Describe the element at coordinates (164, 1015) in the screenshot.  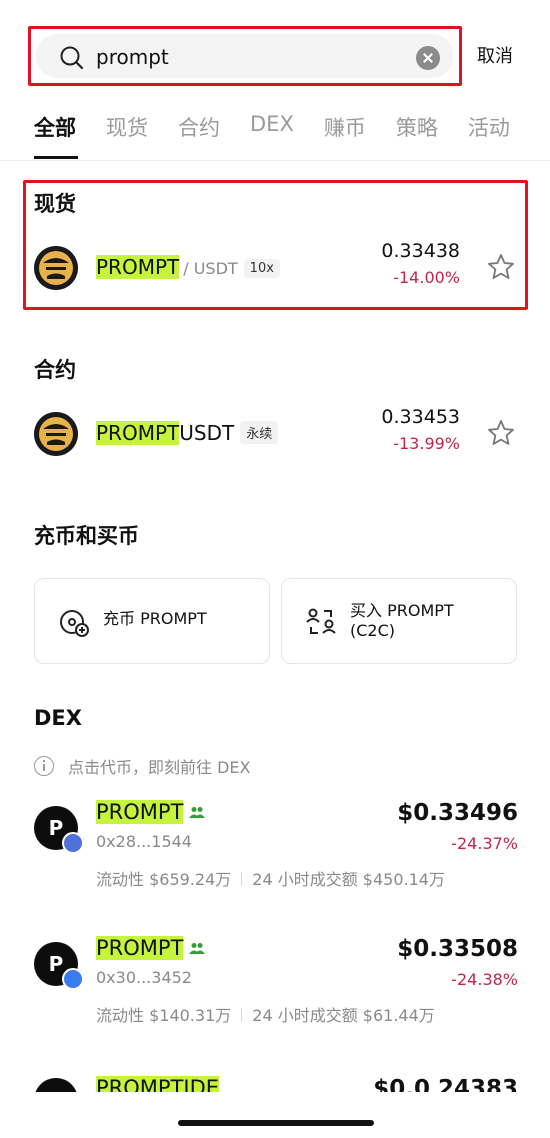
I see `liquidity: 流动性 $140.31万` at that location.